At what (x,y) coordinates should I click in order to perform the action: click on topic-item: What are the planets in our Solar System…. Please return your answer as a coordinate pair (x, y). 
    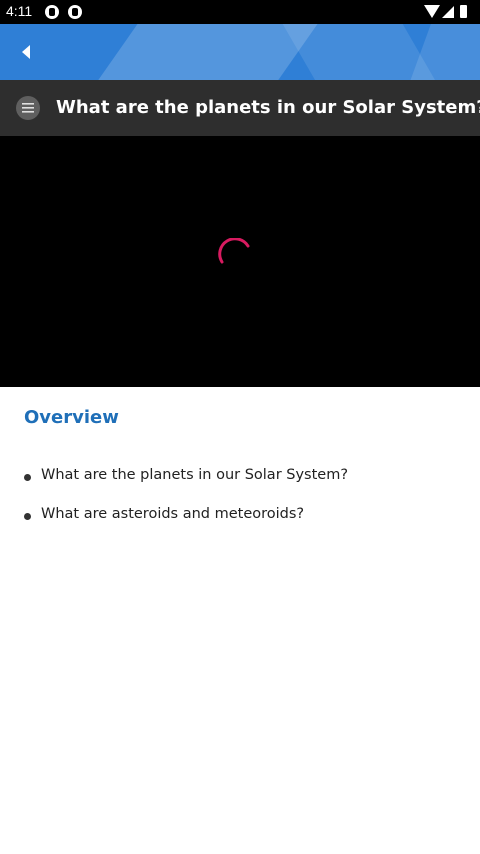
    Looking at the image, I should click on (186, 486).